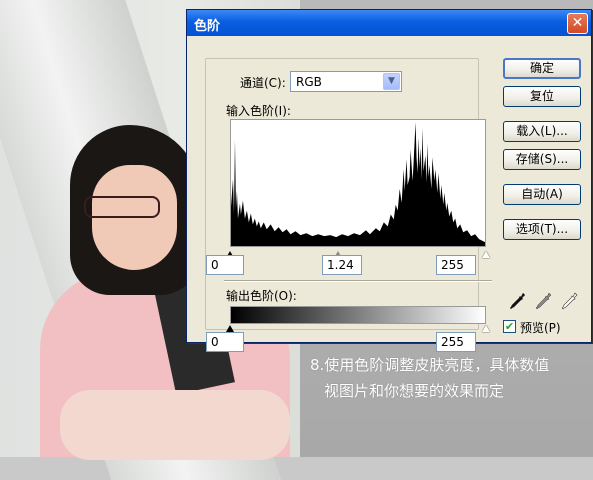 The height and width of the screenshot is (480, 593). I want to click on close-button: ✕, so click(577, 23).